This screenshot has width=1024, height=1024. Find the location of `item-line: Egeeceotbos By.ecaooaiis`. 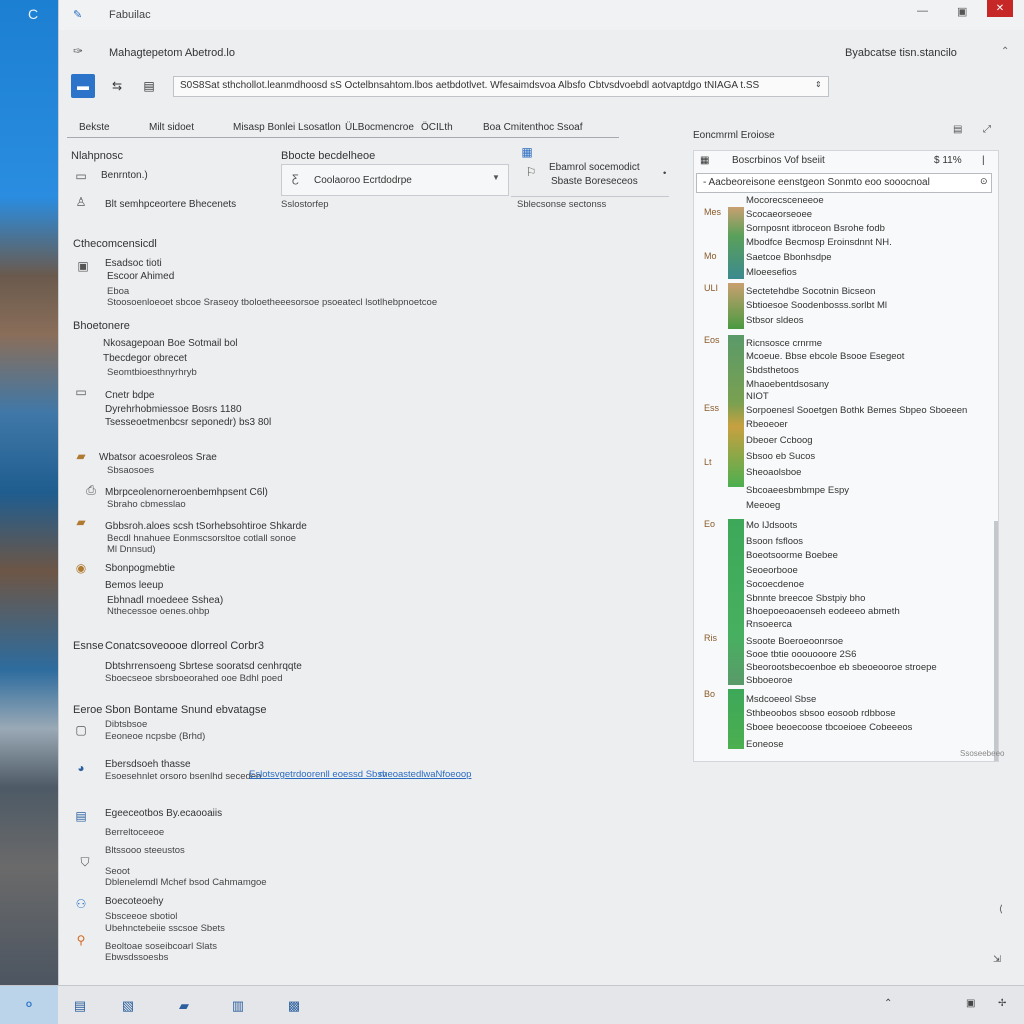

item-line: Egeeceotbos By.ecaooaiis is located at coordinates (163, 813).